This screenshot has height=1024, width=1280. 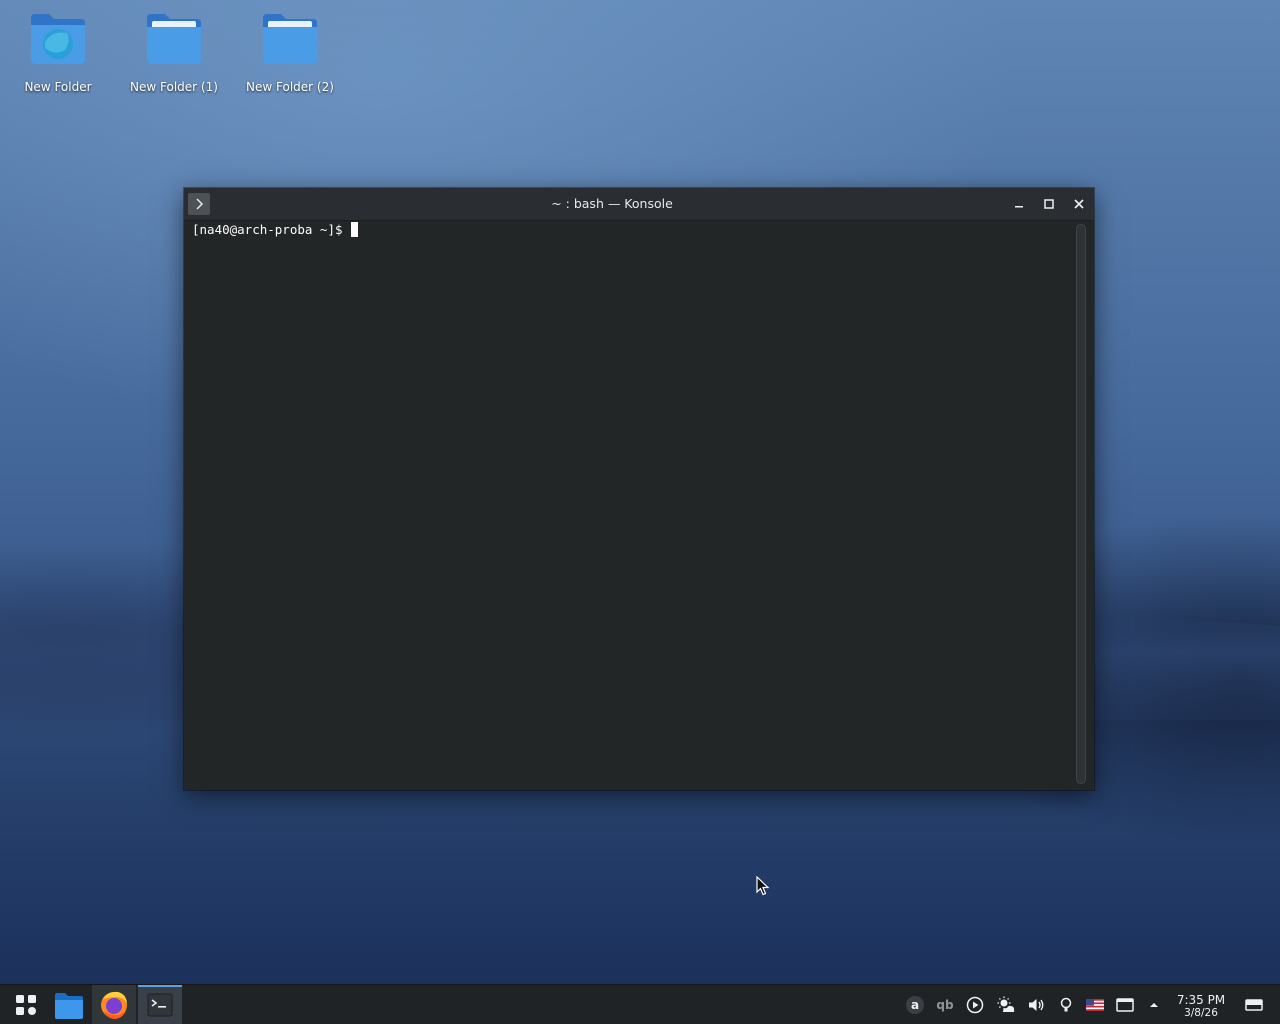 I want to click on qbittorrent-icon: qb, so click(x=945, y=1005).